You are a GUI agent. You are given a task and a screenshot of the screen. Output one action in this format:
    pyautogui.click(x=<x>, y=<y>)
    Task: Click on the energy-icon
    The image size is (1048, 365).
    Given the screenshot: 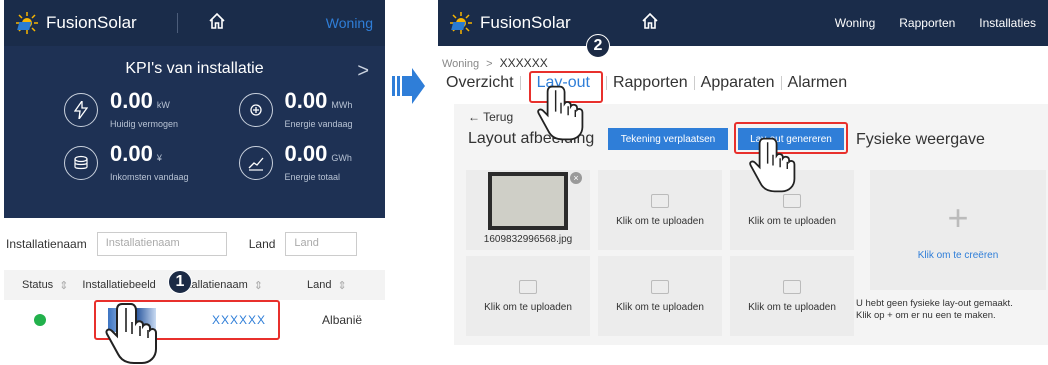 What is the action you would take?
    pyautogui.click(x=255, y=109)
    